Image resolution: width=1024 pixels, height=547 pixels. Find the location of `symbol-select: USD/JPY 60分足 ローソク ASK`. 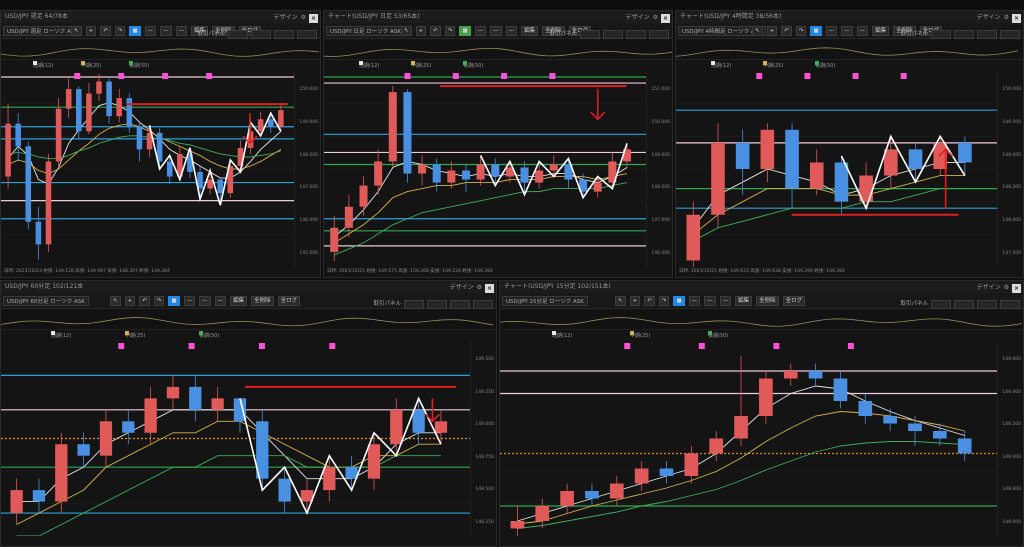

symbol-select: USD/JPY 60分足 ローソク ASK is located at coordinates (46, 301).